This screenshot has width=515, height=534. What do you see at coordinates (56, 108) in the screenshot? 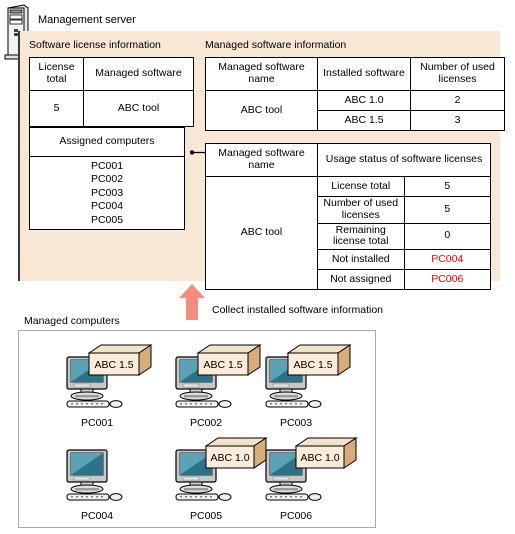
I see `cell-license-total-value: 5` at bounding box center [56, 108].